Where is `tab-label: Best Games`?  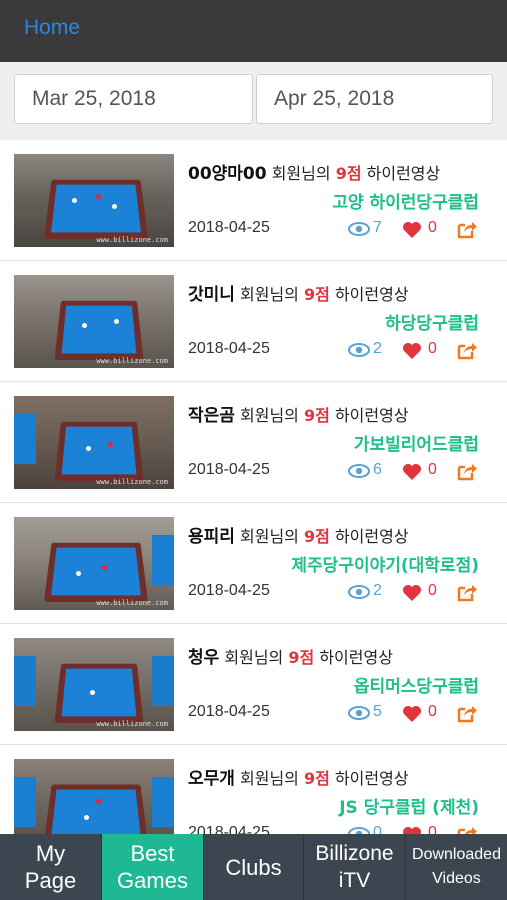
tab-label: Best Games is located at coordinates (152, 867).